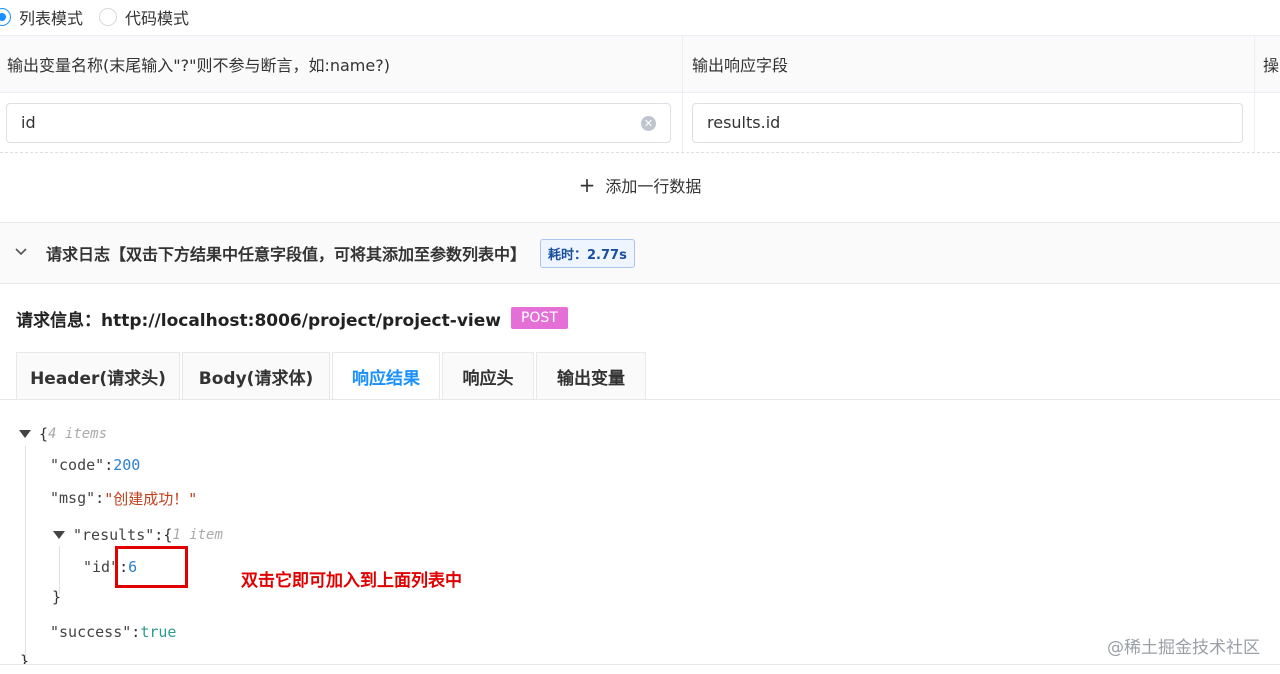 The image size is (1280, 674). Describe the element at coordinates (640, 399) in the screenshot. I see `tabs-divider` at that location.